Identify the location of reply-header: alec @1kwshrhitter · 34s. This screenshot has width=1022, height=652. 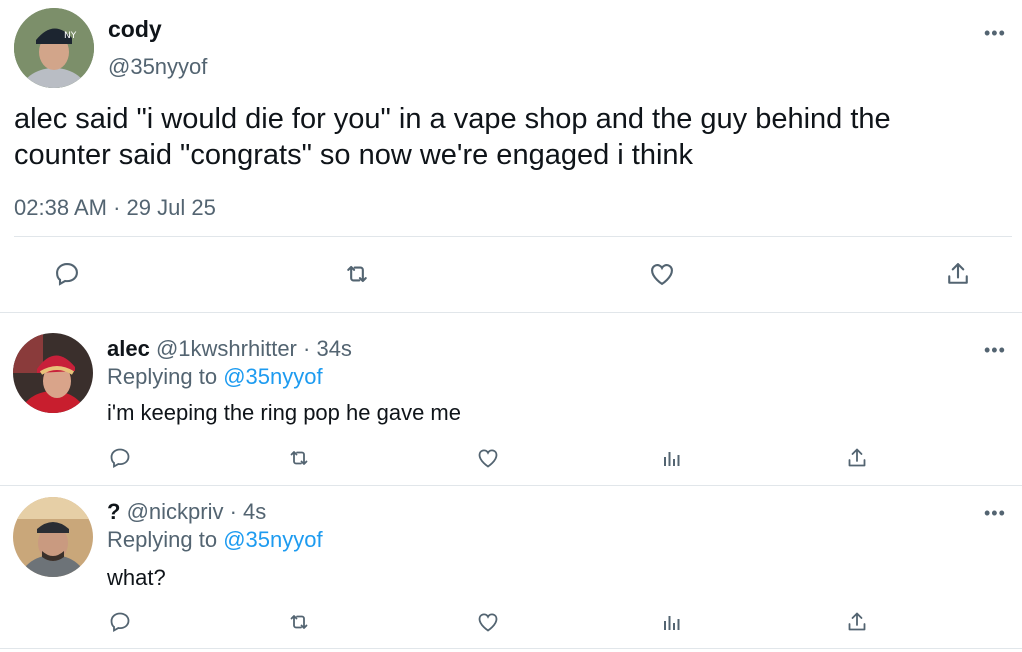
(229, 349).